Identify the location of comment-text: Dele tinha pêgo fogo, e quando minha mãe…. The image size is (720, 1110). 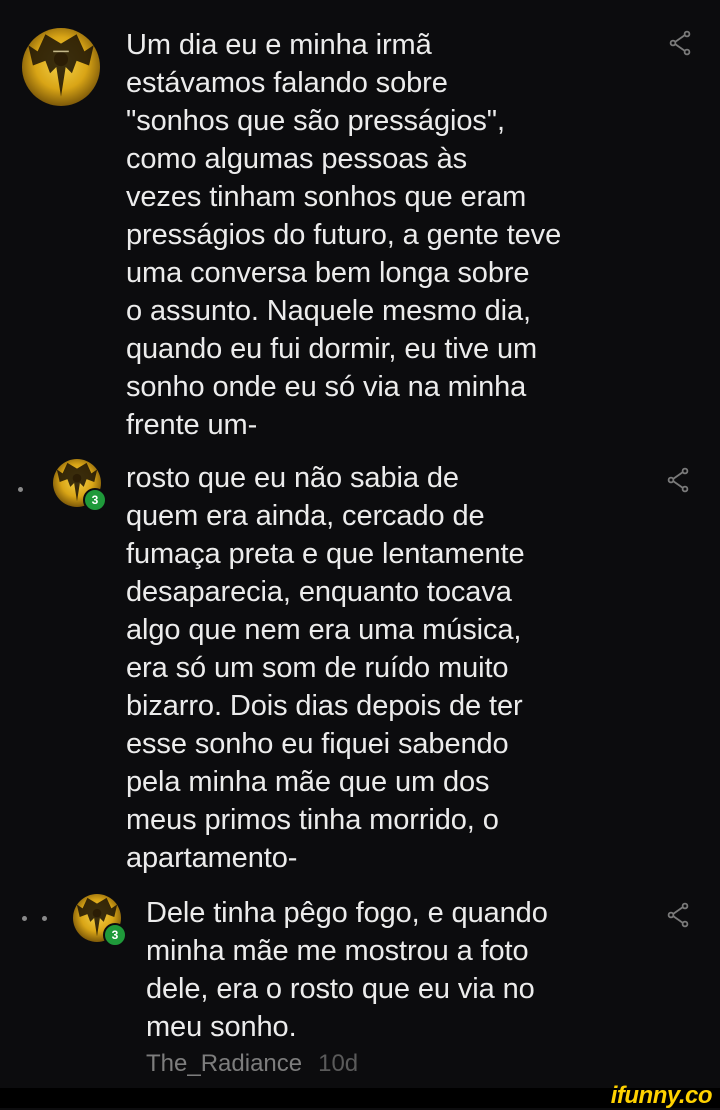
(347, 970).